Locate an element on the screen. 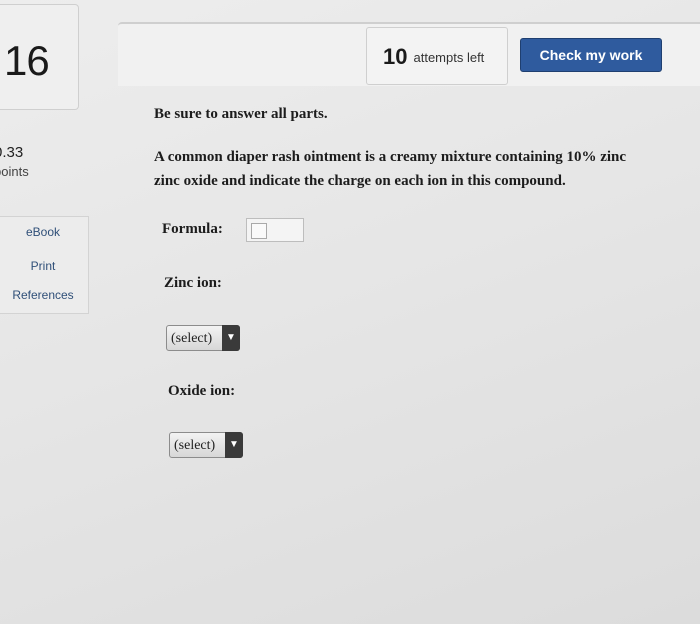 The width and height of the screenshot is (700, 624). references-link: References is located at coordinates (44, 295).